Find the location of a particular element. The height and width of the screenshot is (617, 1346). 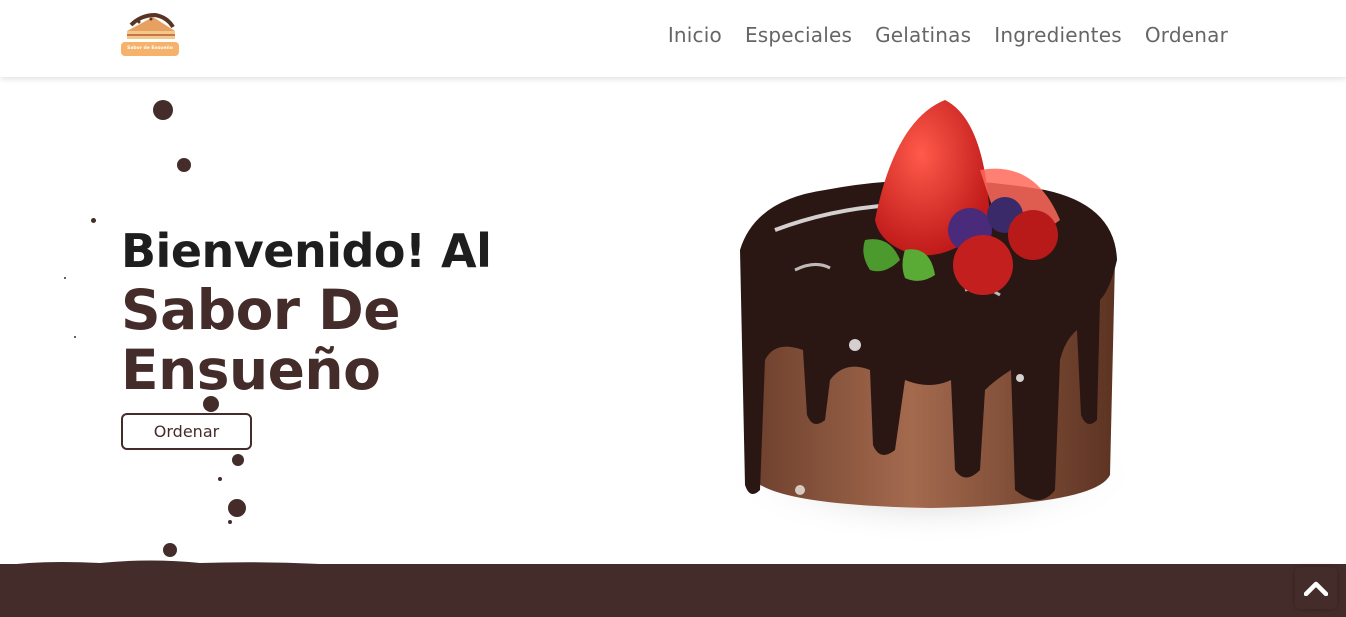

hero-title-line2: Sabor De is located at coordinates (261, 310).